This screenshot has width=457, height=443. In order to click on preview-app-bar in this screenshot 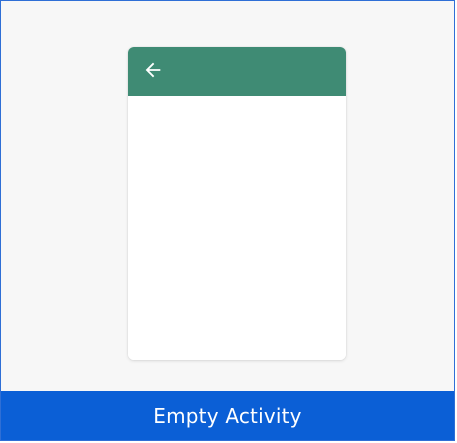, I will do `click(237, 71)`.